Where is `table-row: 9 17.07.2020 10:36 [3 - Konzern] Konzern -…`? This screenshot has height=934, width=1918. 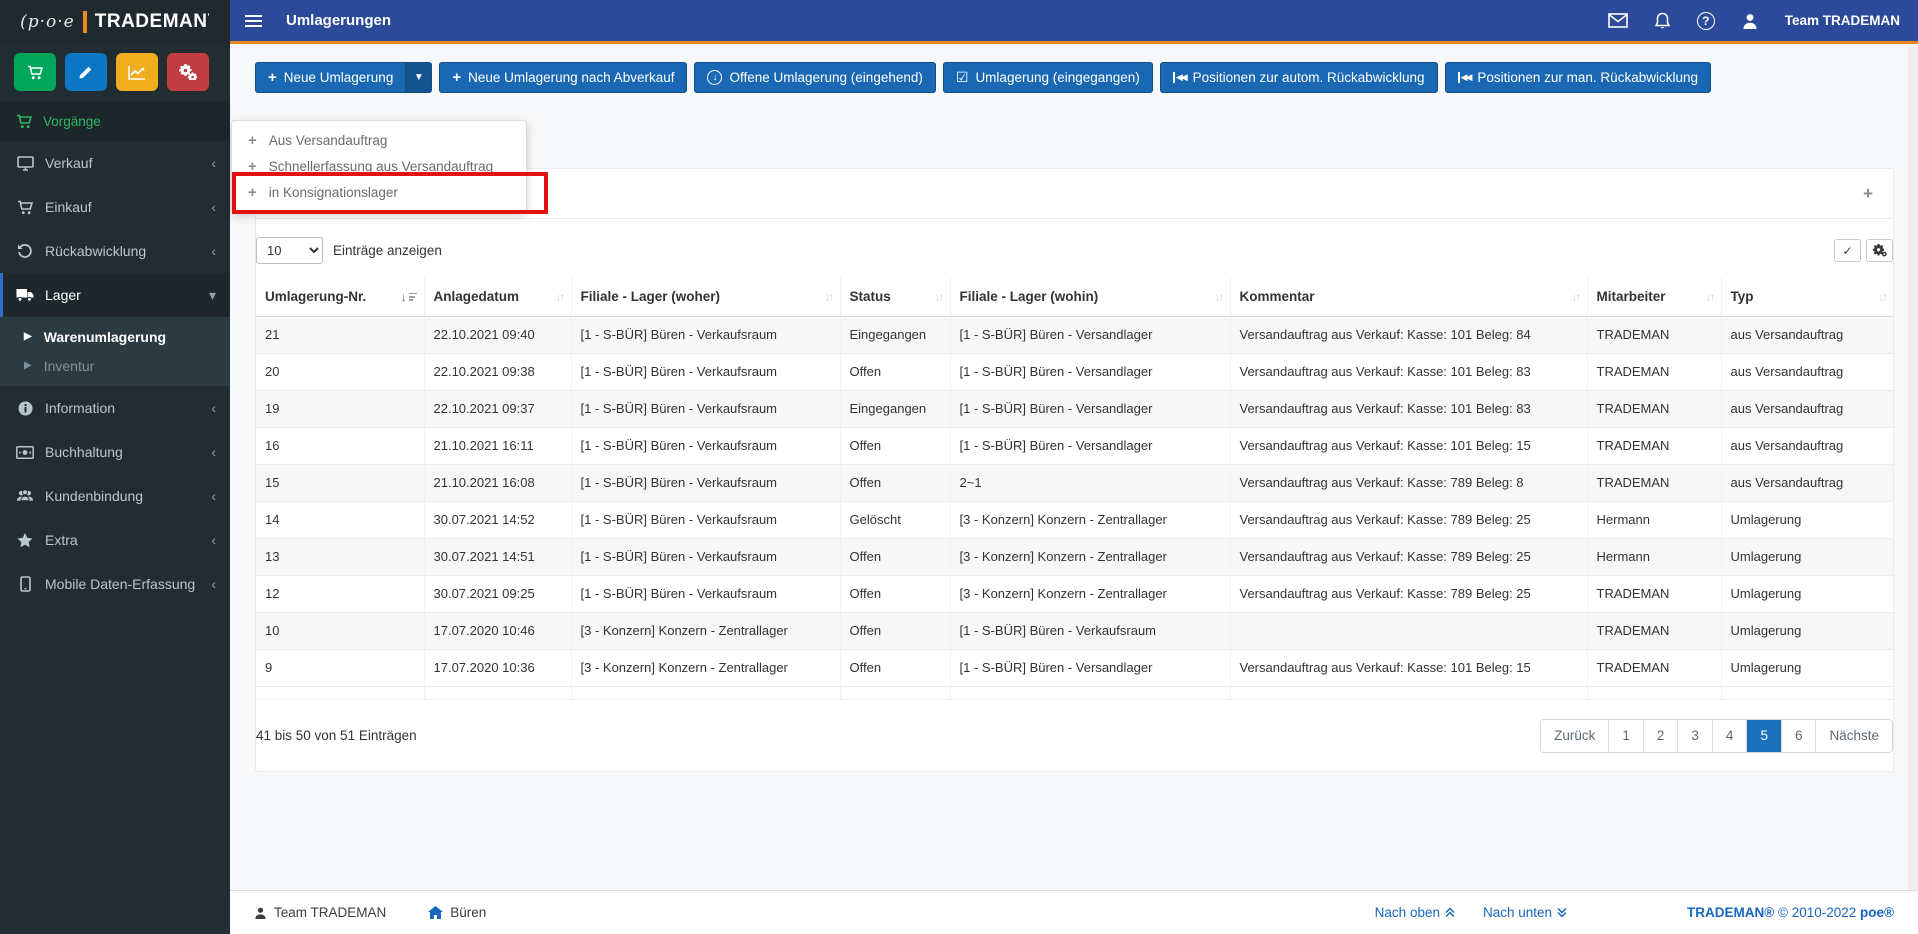
table-row: 9 17.07.2020 10:36 [3 - Konzern] Konzern -… is located at coordinates (1074, 668).